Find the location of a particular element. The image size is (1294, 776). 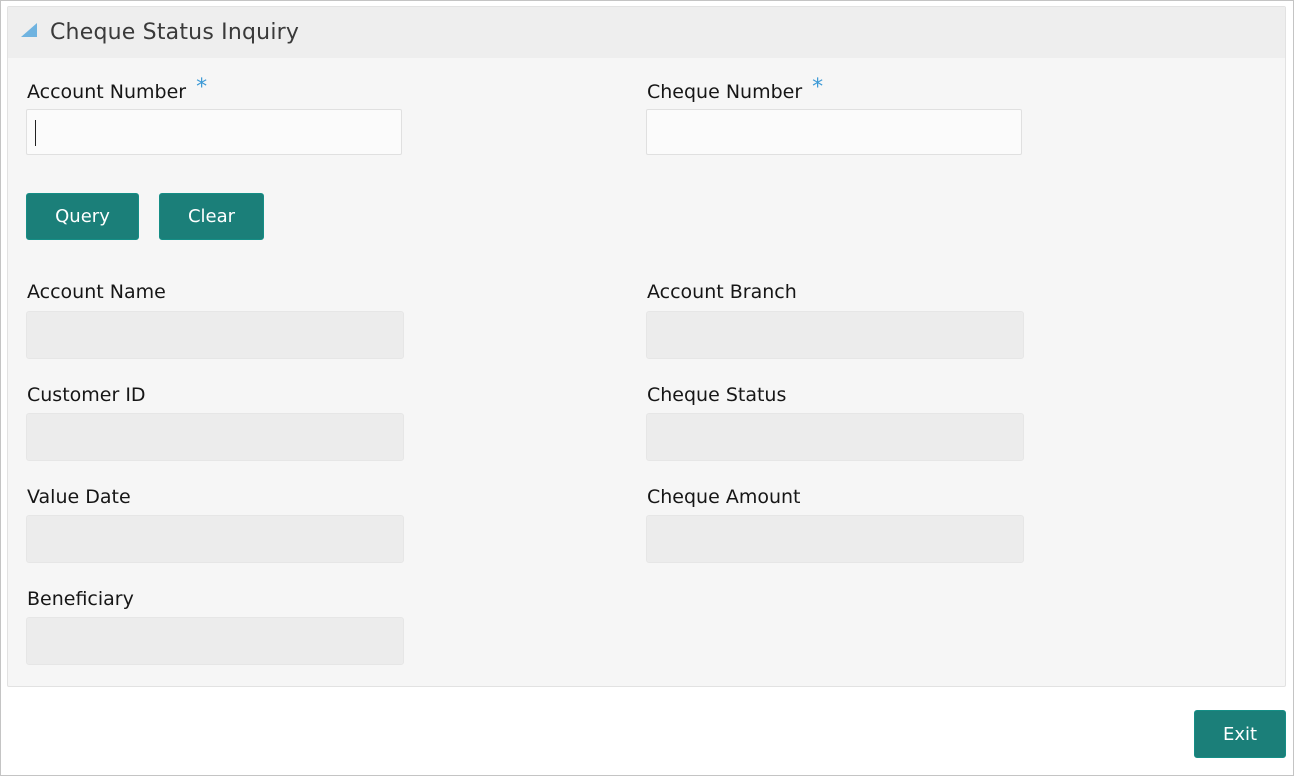

panel-header: Cheque Status Inquiry is located at coordinates (646, 32).